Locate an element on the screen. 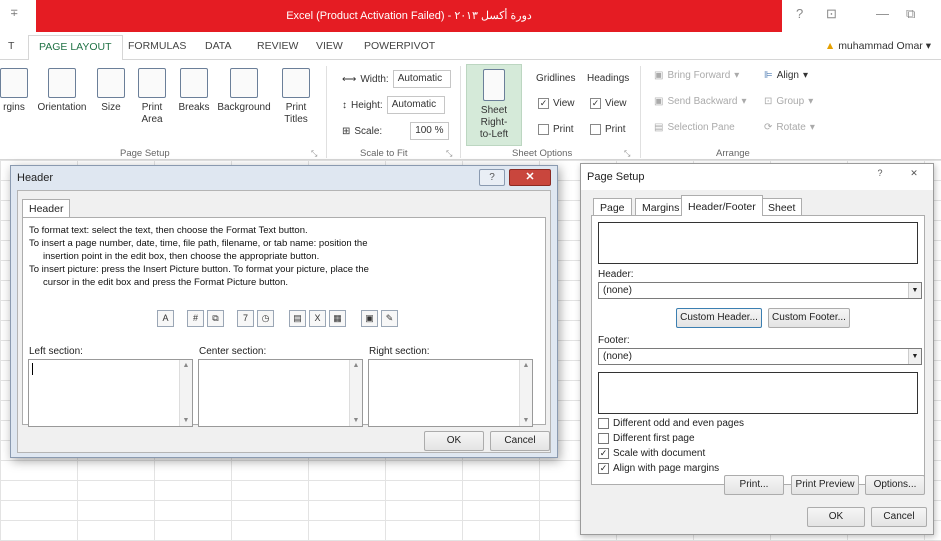 Image resolution: width=941 pixels, height=541 pixels. page-setup-title: Page Setup is located at coordinates (616, 177).